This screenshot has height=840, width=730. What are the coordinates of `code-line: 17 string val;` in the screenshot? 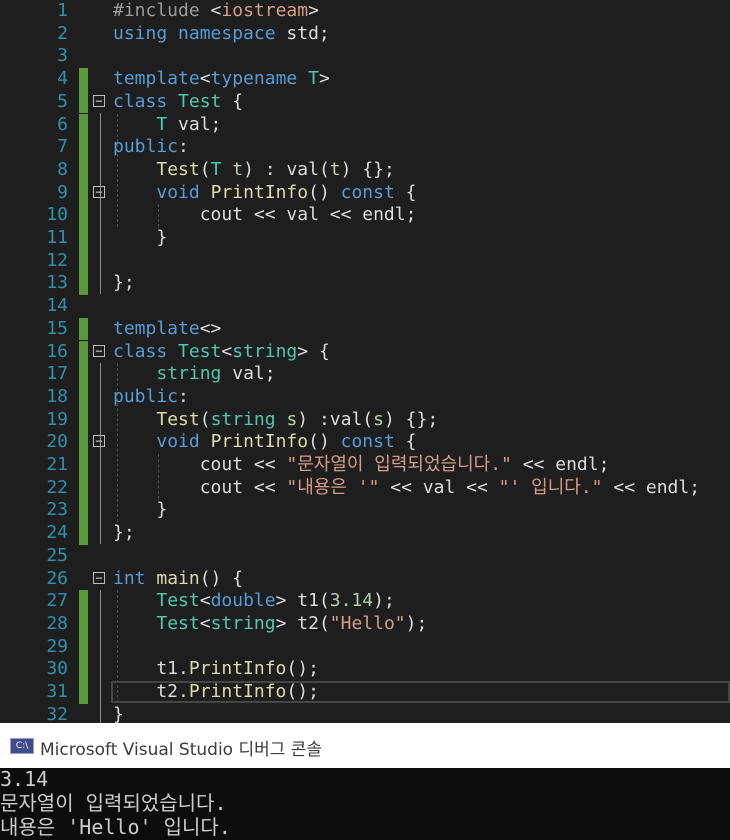 It's located at (365, 374).